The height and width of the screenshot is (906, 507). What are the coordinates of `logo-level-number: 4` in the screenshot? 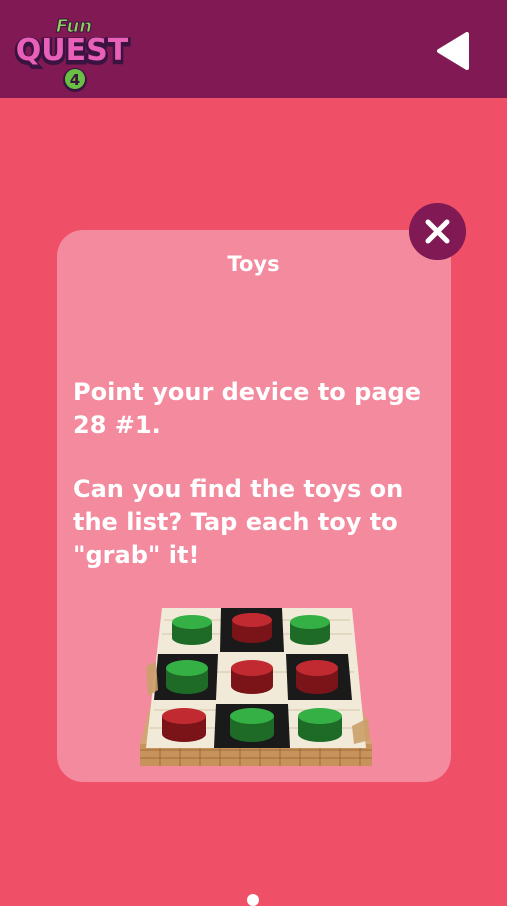 It's located at (75, 80).